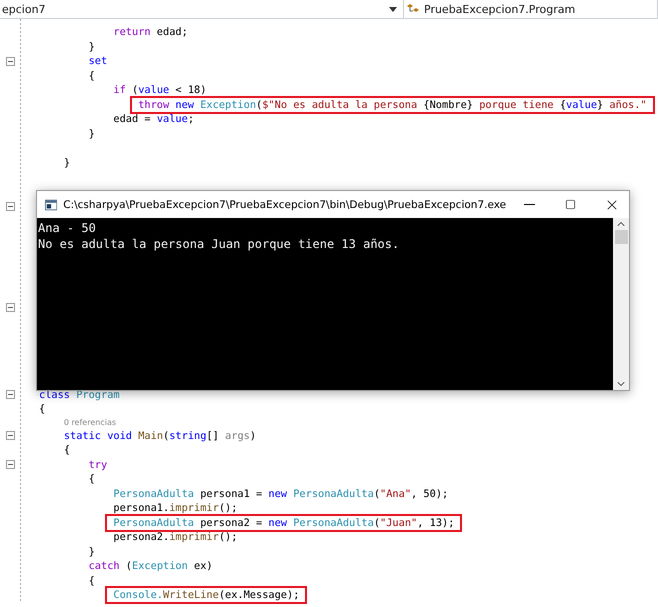  Describe the element at coordinates (67, 228) in the screenshot. I see `console-output-line: Ana - 50` at that location.